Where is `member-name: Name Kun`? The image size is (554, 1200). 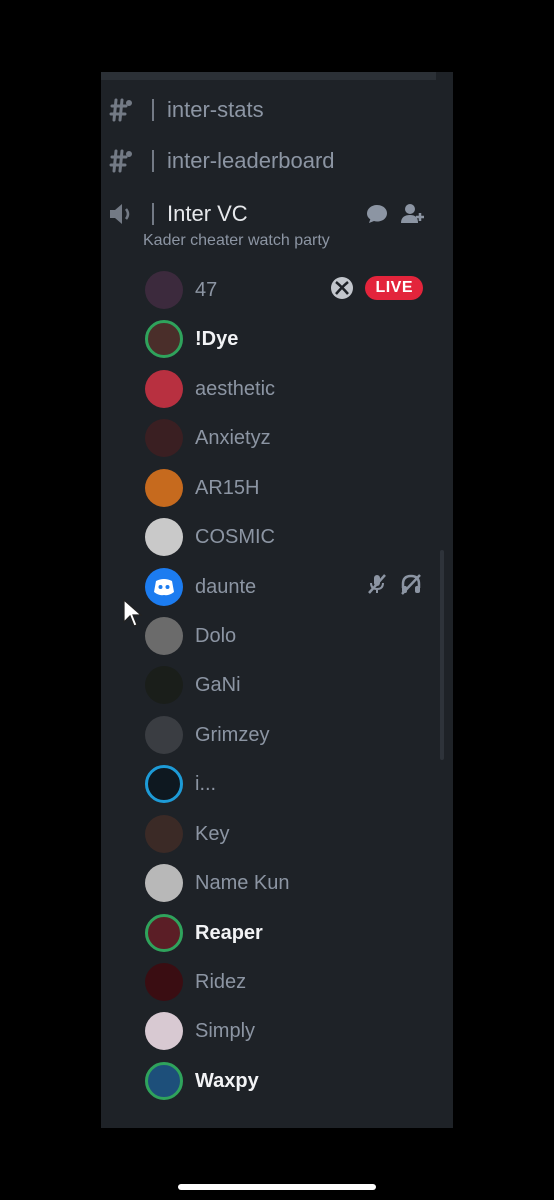
member-name: Name Kun is located at coordinates (242, 883).